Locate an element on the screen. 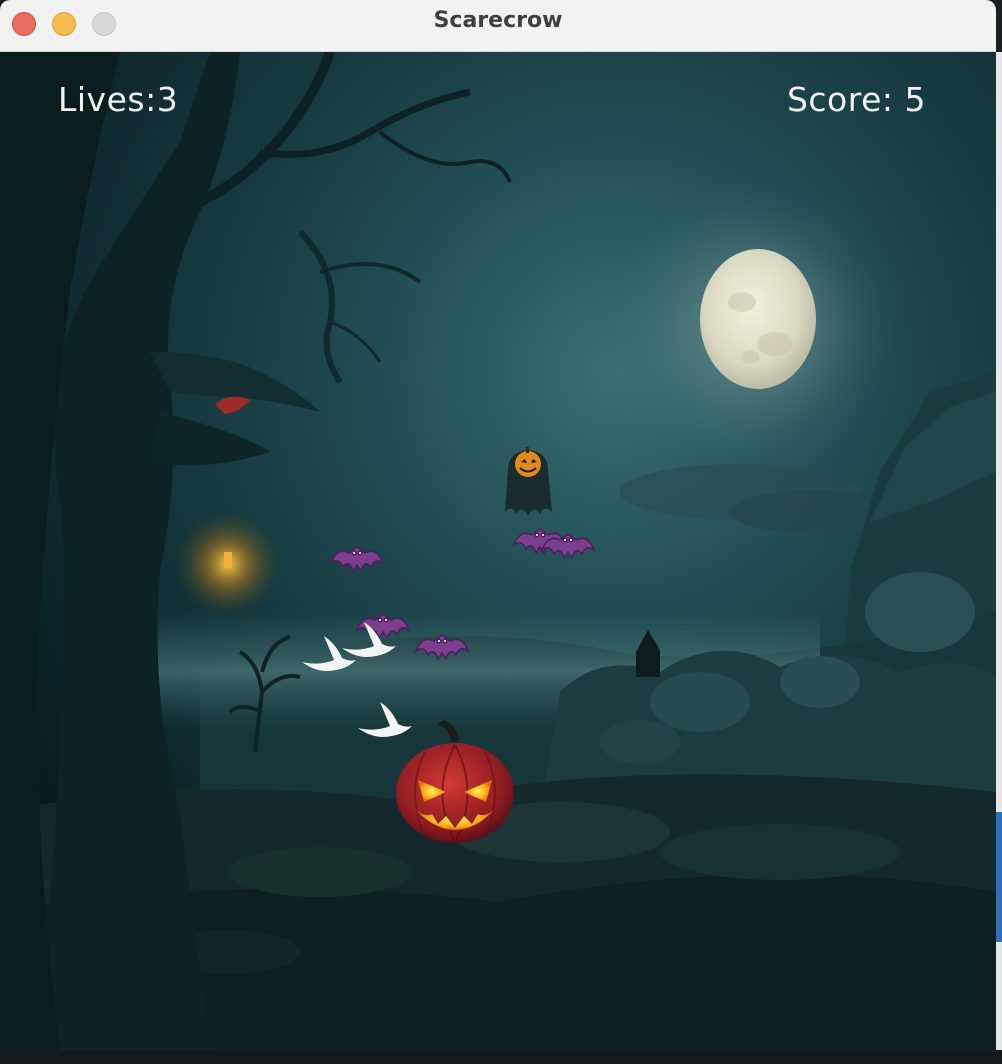  score-counter: Score: 5 is located at coordinates (856, 99).